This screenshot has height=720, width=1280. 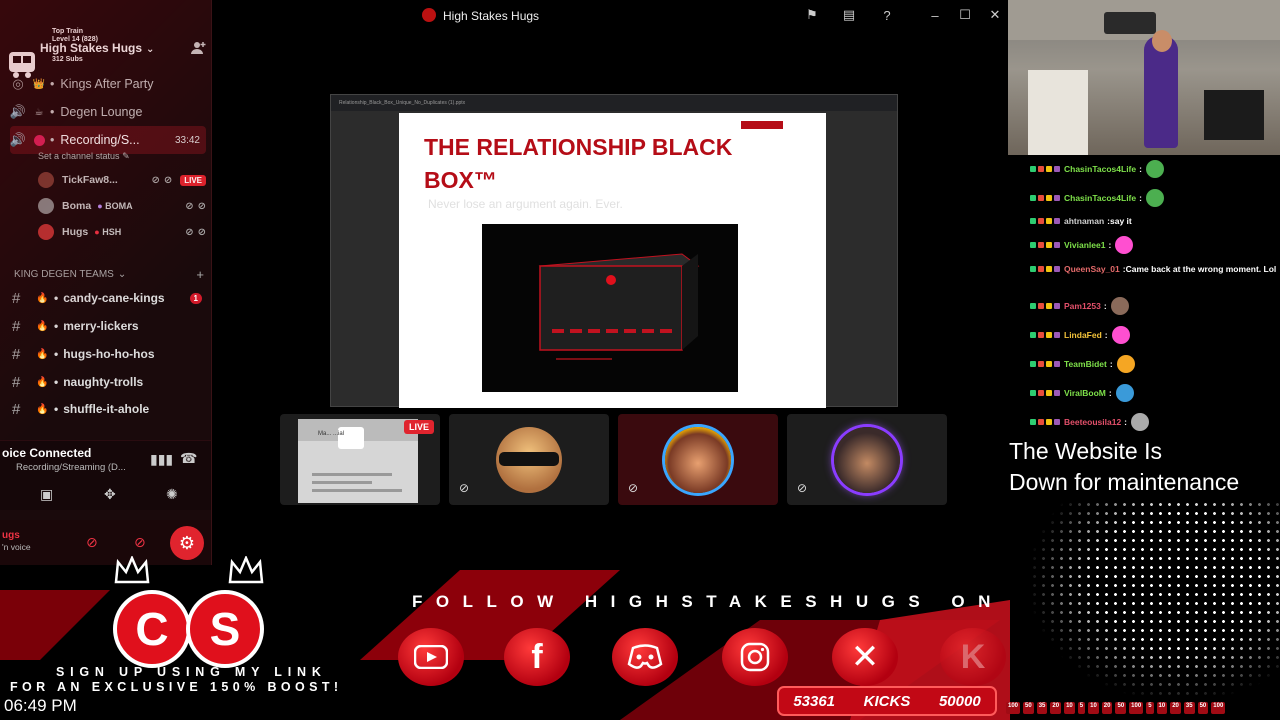 I want to click on logo-s: S, so click(x=225, y=629).